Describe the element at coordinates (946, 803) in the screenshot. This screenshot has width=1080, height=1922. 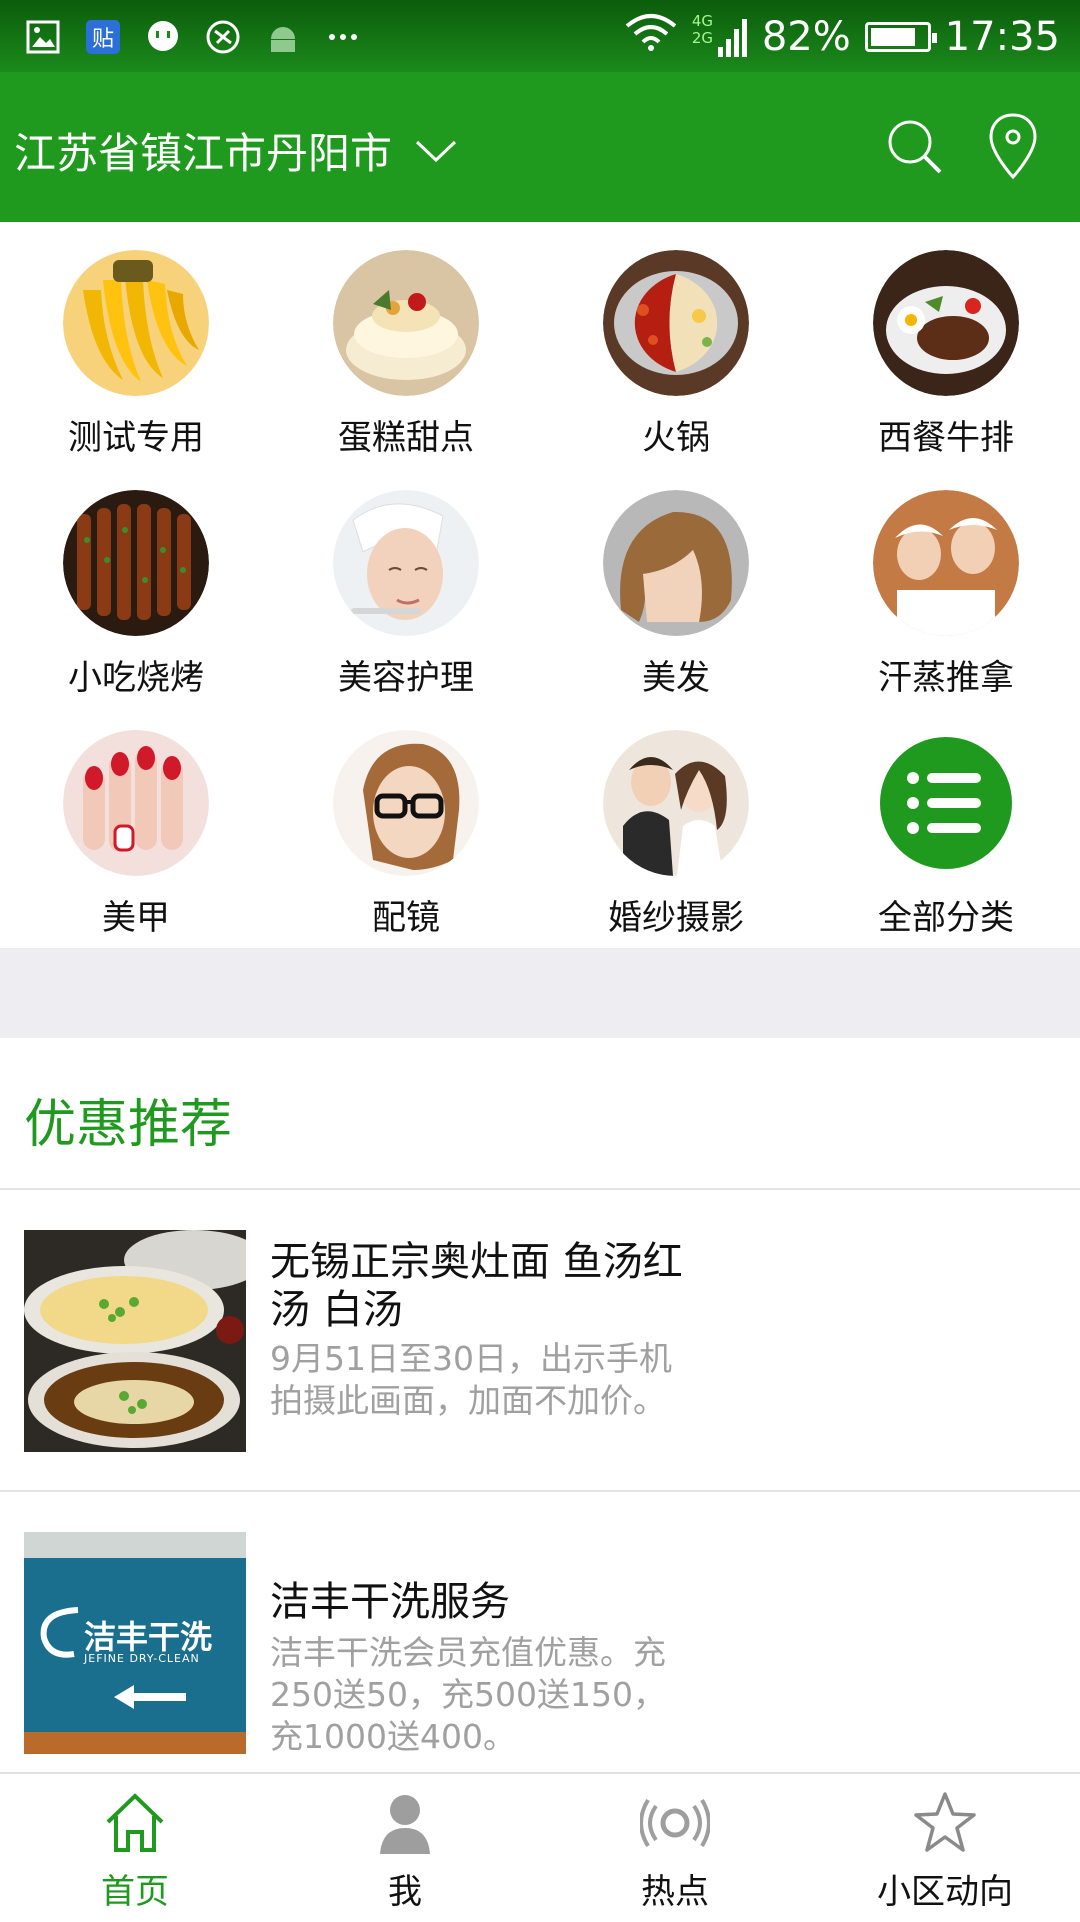
I see `list-icon` at that location.